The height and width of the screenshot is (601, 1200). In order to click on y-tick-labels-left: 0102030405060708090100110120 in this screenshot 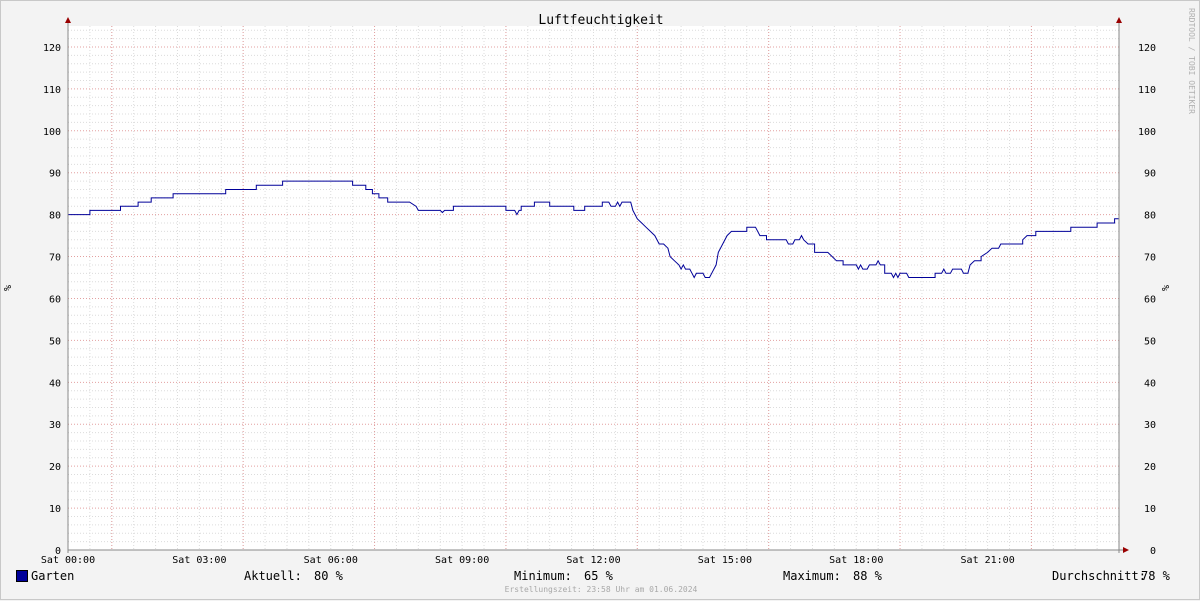, I will do `click(52, 300)`.